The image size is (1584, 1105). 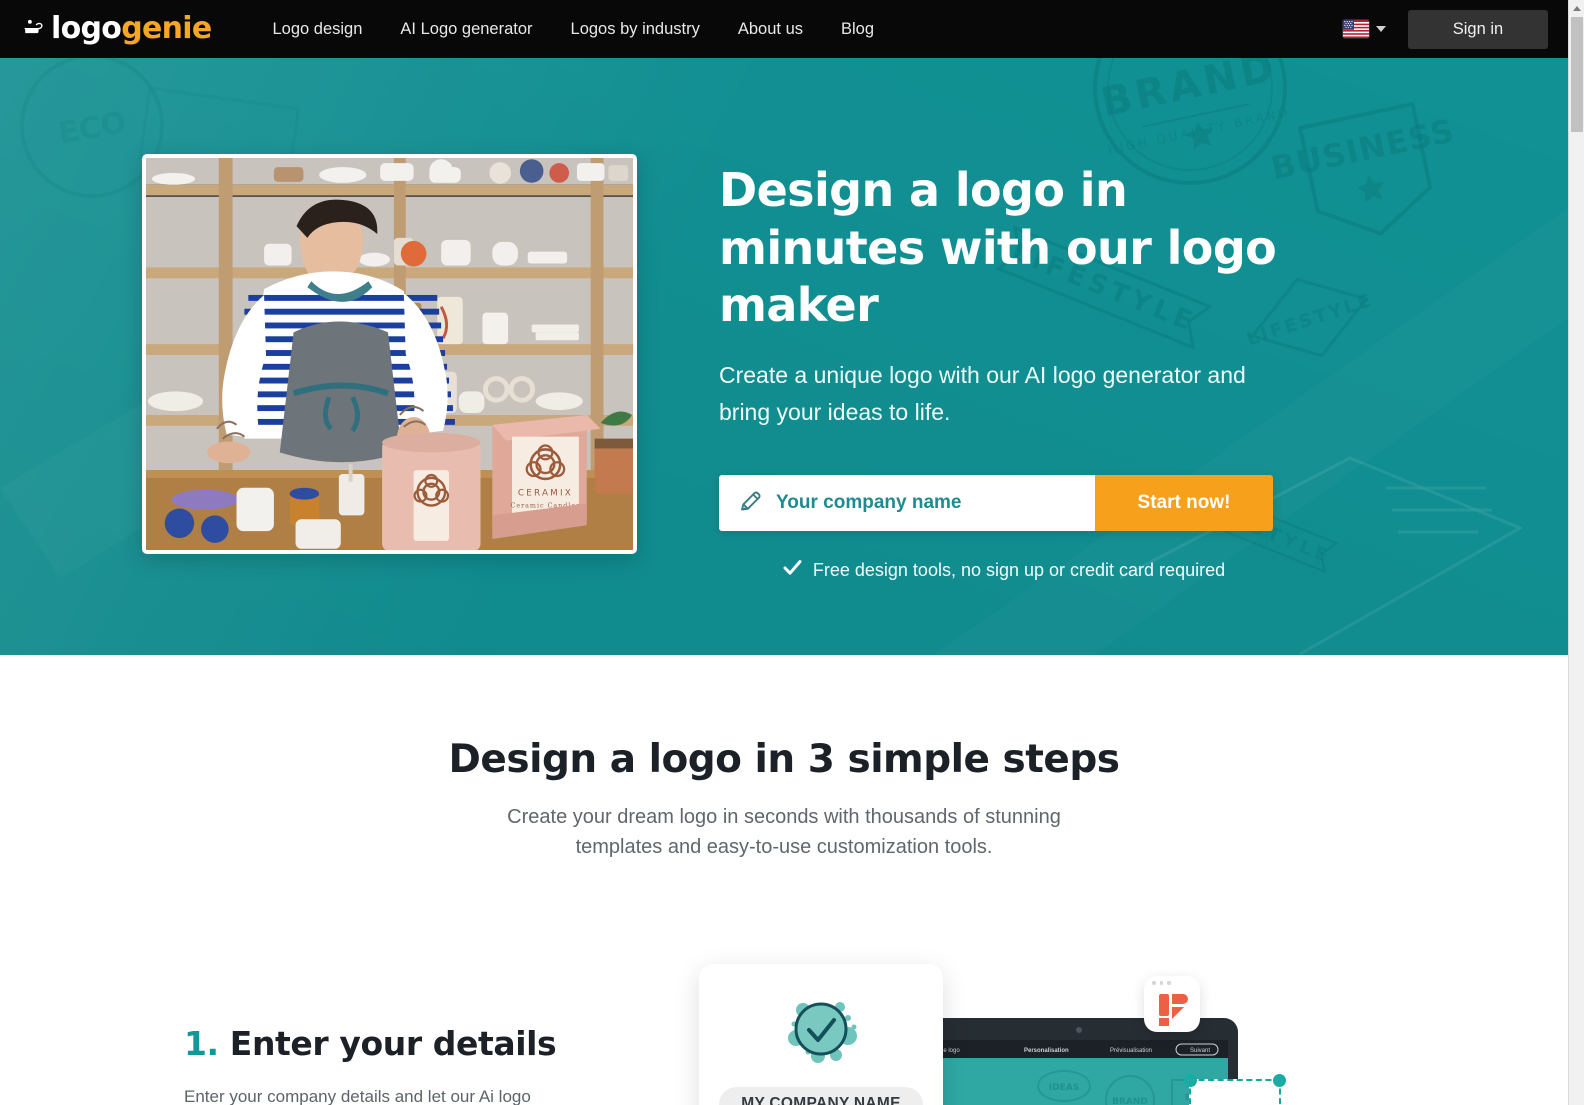 I want to click on logo-home-link: logogenie, so click(x=117, y=29).